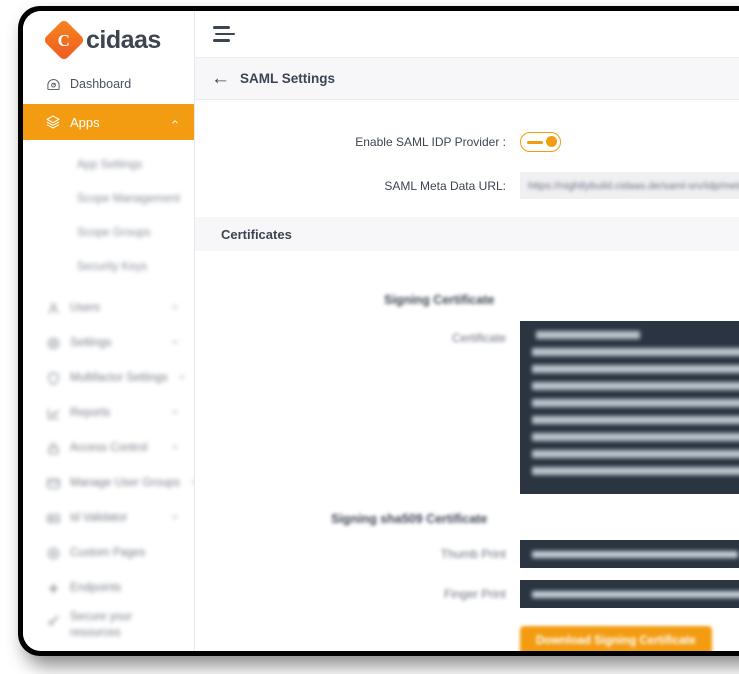 This screenshot has width=739, height=674. What do you see at coordinates (467, 234) in the screenshot?
I see `certificates-section-title: Certificates` at bounding box center [467, 234].